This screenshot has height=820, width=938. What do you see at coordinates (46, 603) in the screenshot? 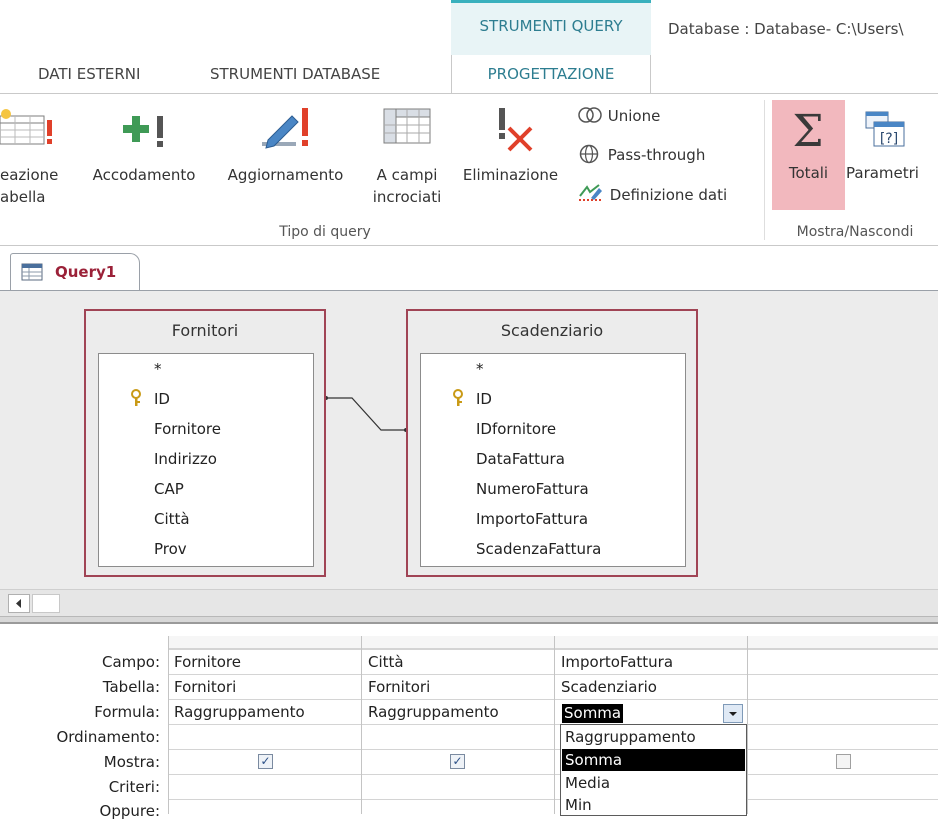
I see `scrollbar-thumb` at bounding box center [46, 603].